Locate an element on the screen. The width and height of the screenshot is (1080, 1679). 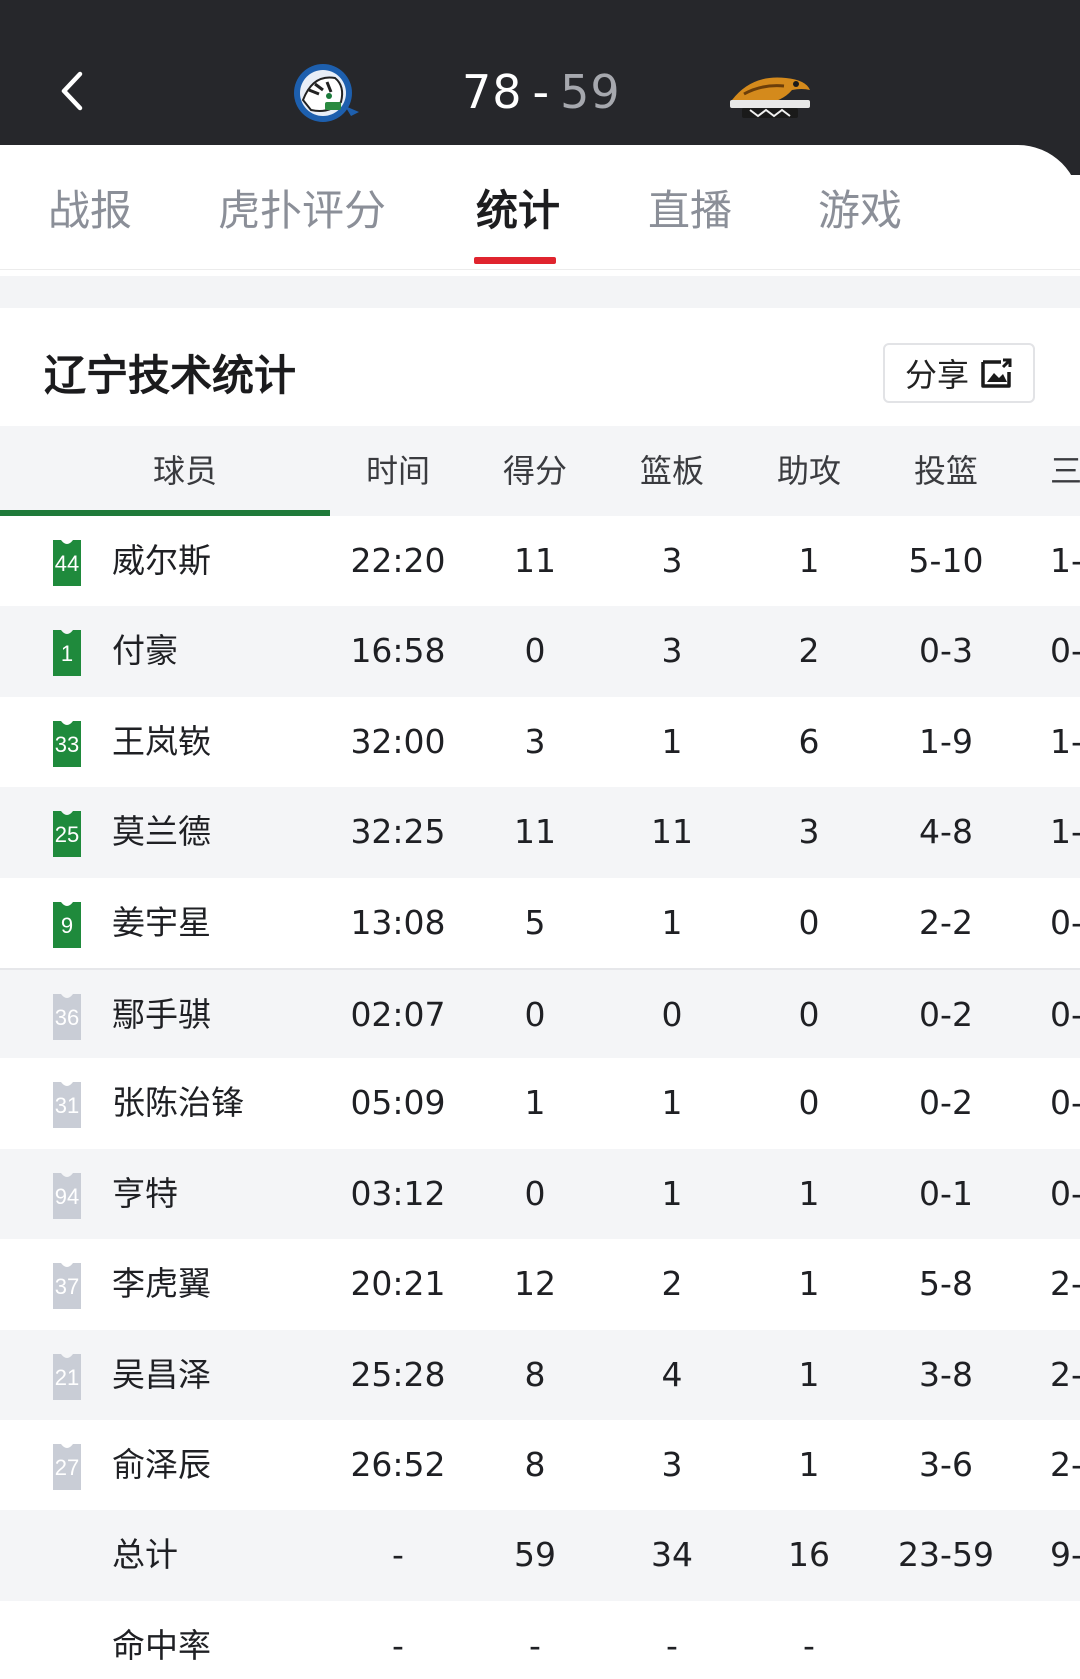
share-label: 分享 is located at coordinates (936, 375).